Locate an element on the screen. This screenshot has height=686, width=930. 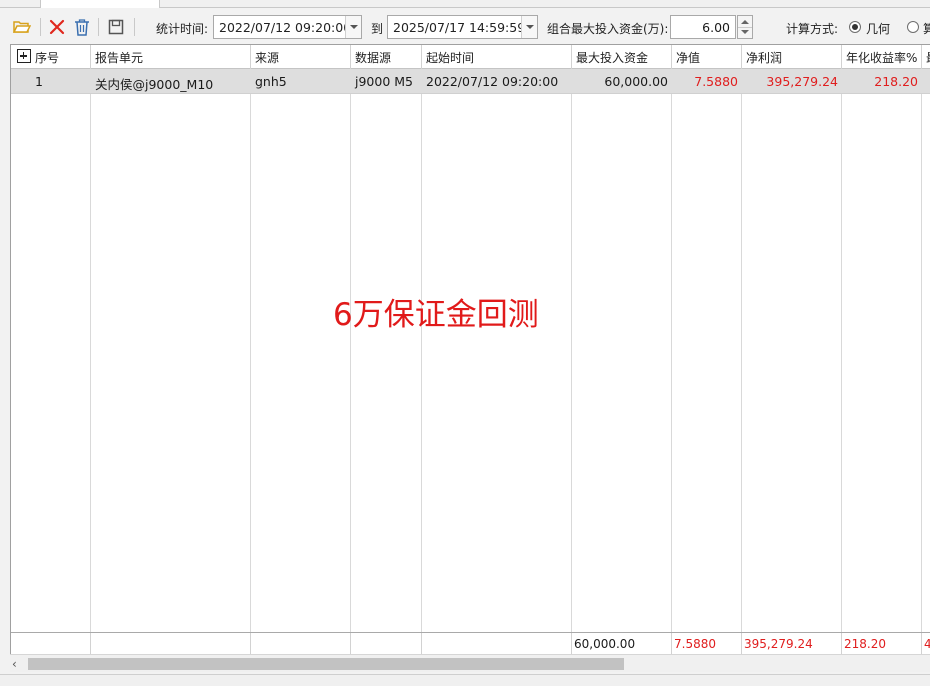
max-capital-label: 组合最大投入资金(万): is located at coordinates (608, 29).